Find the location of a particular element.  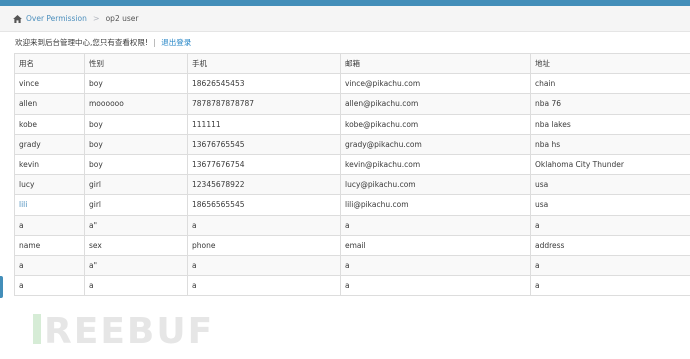

cell-address: nba 76 is located at coordinates (610, 104).